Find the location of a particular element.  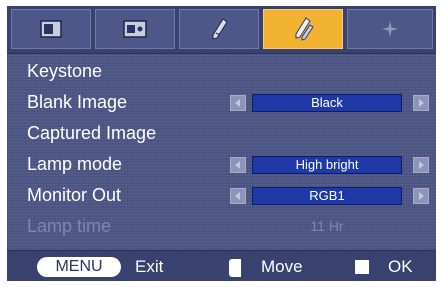

monitor-out-left-arrow is located at coordinates (238, 196).